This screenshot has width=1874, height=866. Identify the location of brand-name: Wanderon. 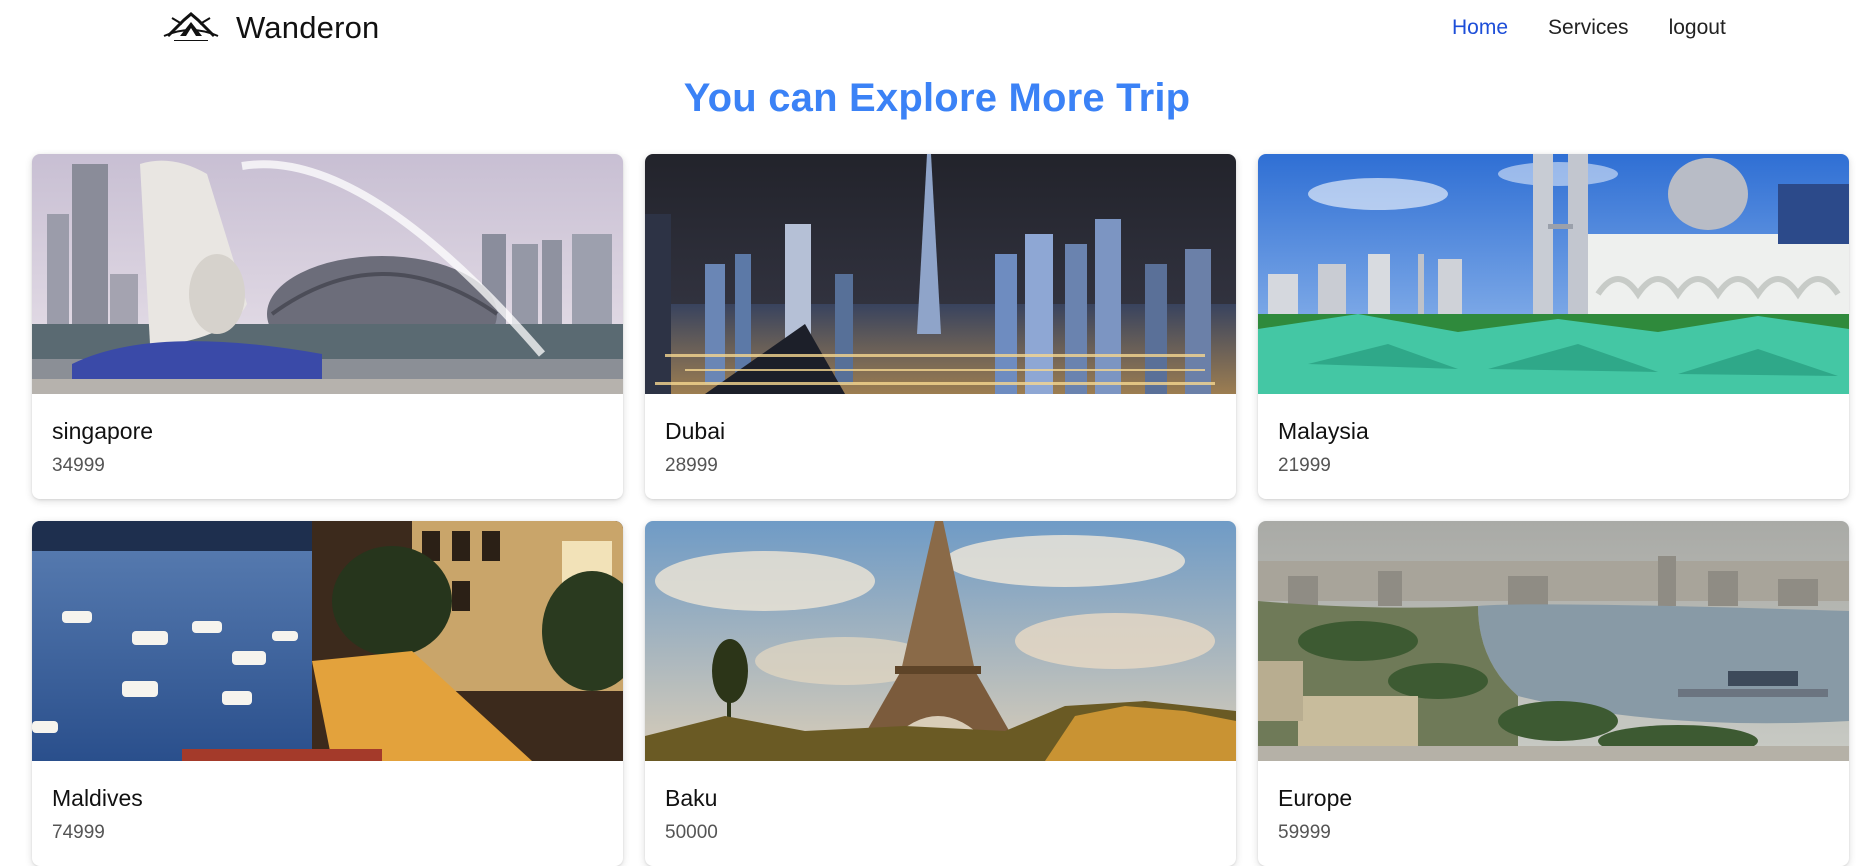
(308, 27).